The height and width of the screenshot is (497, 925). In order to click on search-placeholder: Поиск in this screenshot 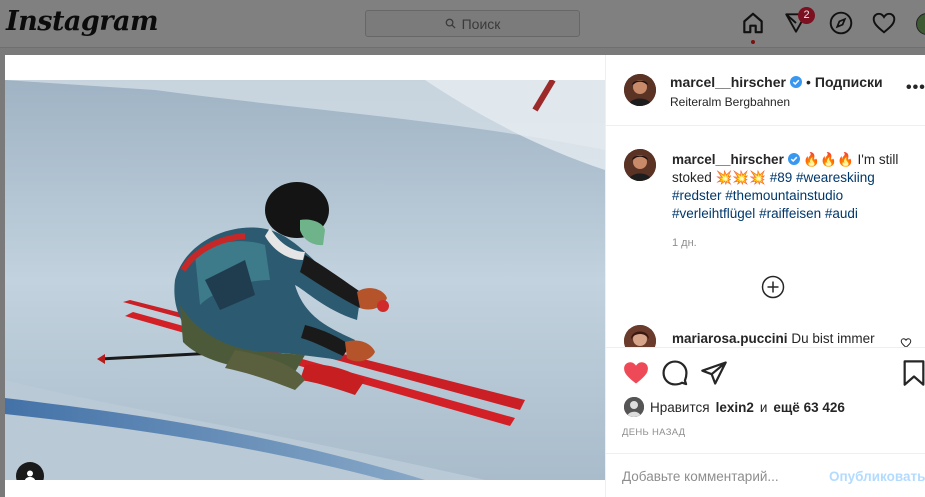, I will do `click(481, 23)`.